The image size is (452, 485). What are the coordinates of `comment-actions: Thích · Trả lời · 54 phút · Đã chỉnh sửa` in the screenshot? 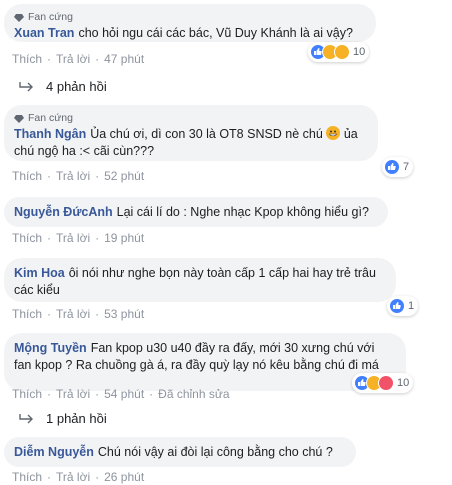 It's located at (121, 394).